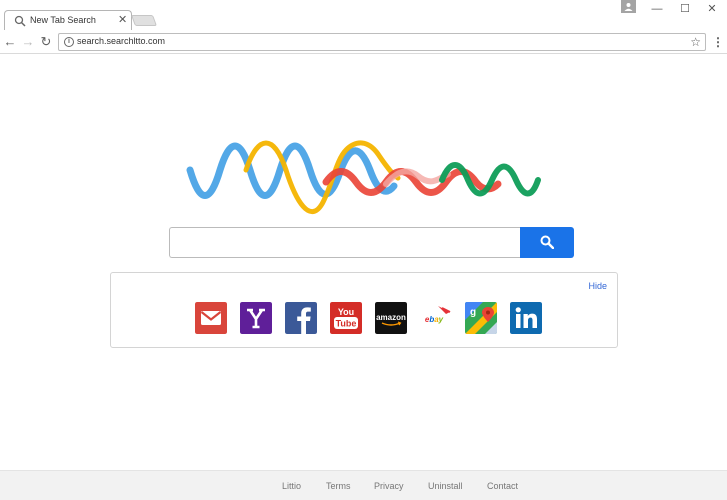 This screenshot has width=727, height=500. What do you see at coordinates (382, 42) in the screenshot?
I see `address-bar: i search.searchltto.com ☆` at bounding box center [382, 42].